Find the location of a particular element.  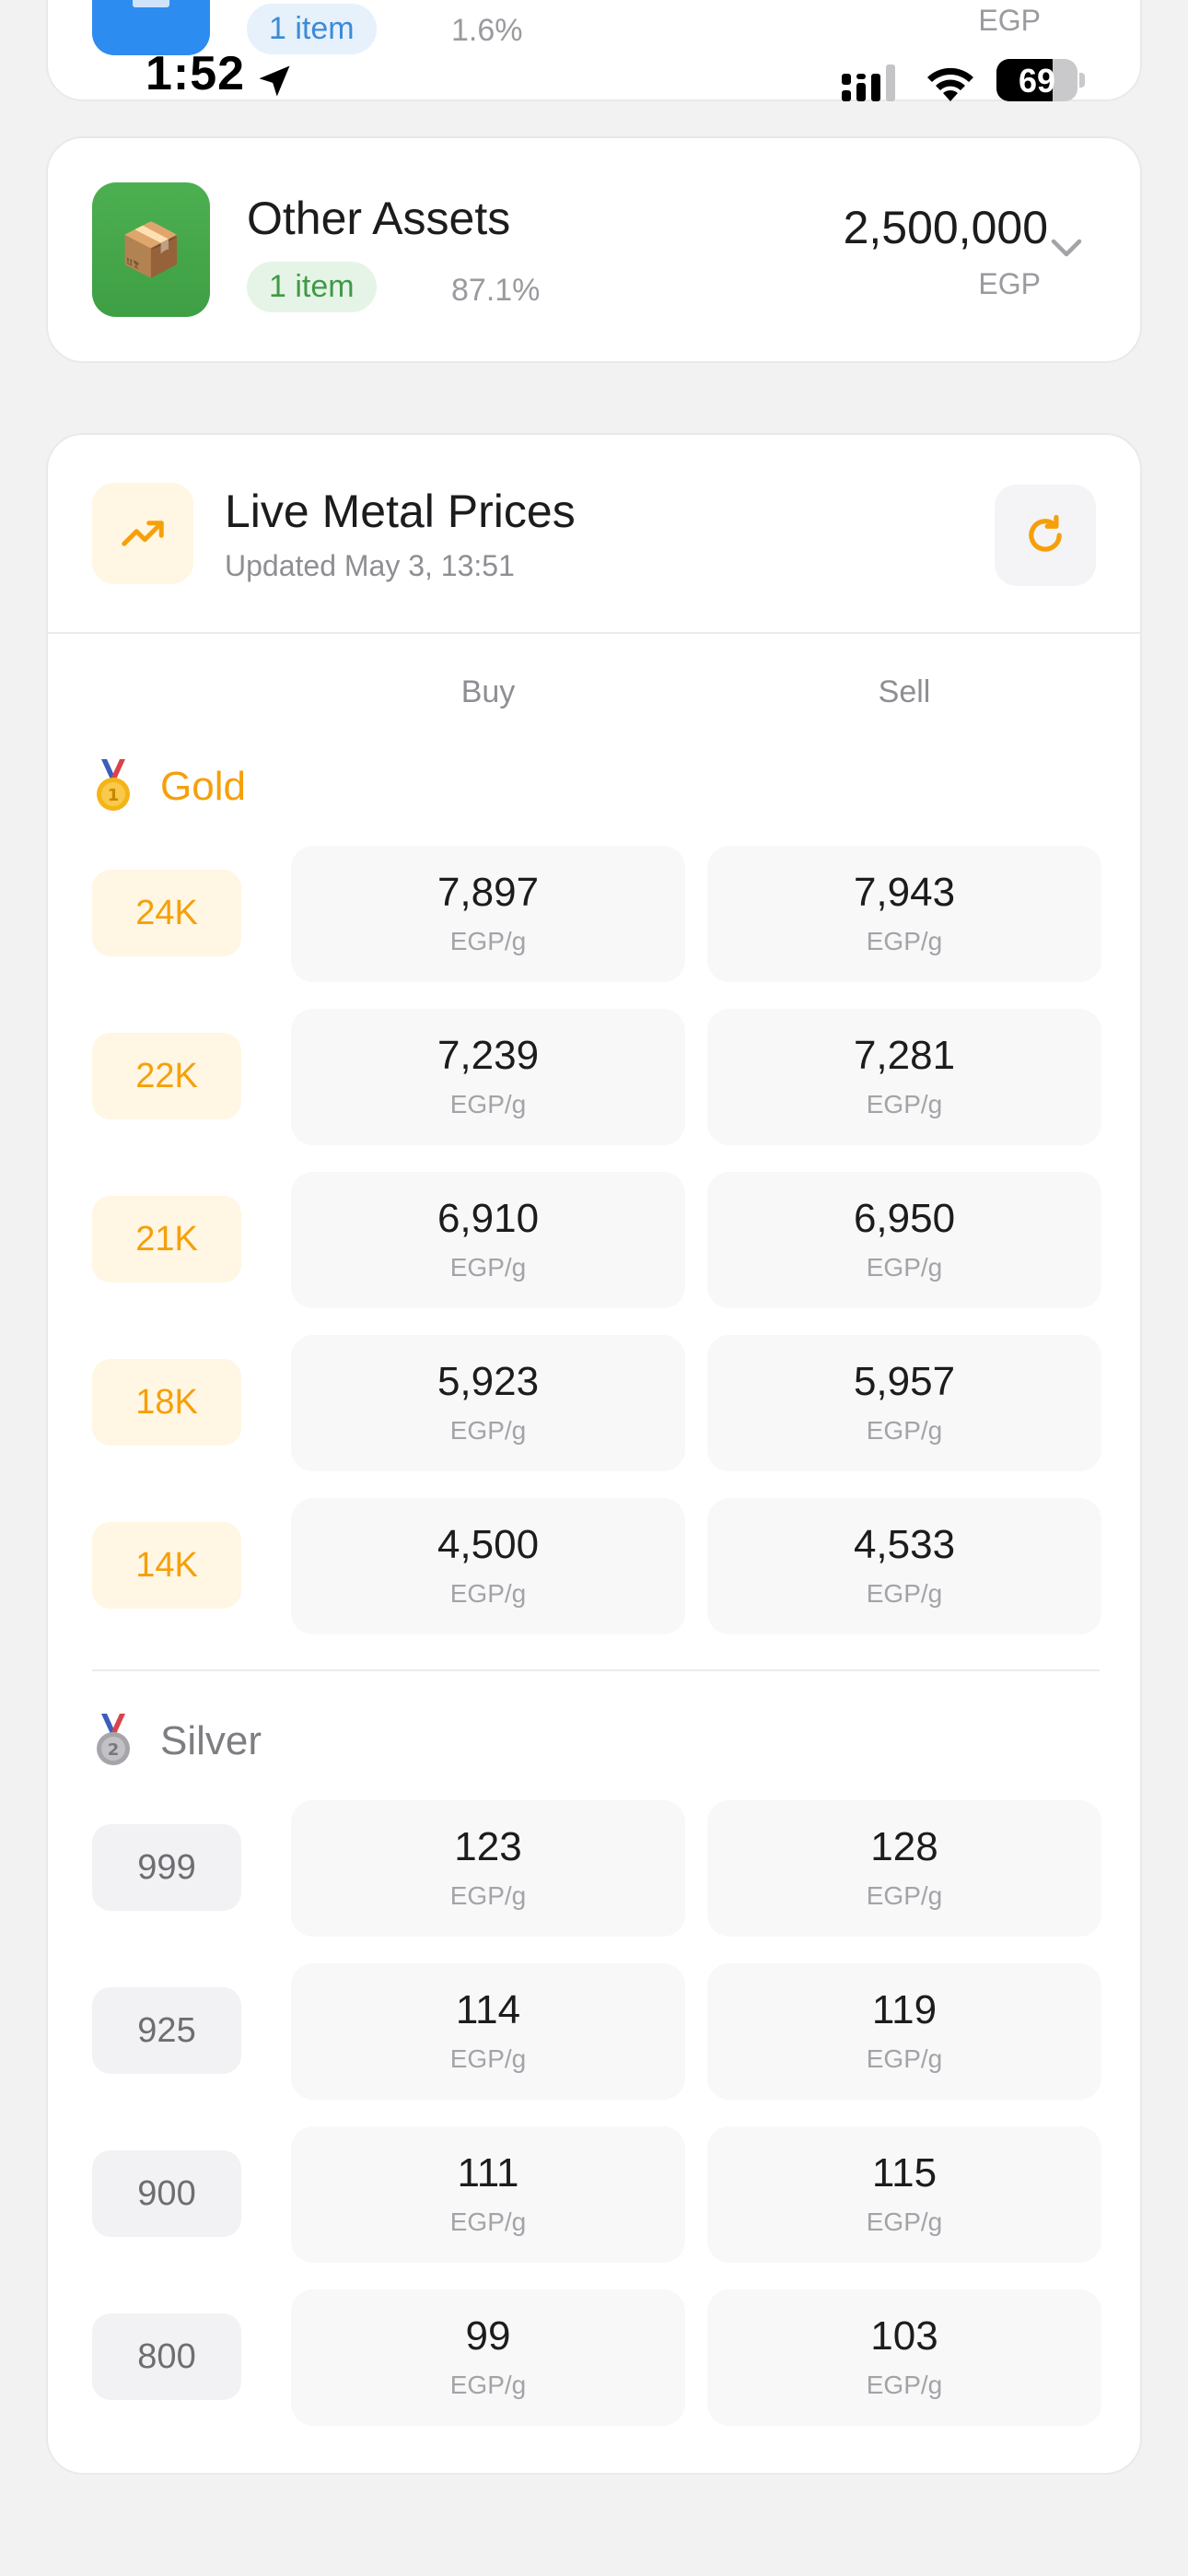

purity-badge: 800 is located at coordinates (166, 2356).